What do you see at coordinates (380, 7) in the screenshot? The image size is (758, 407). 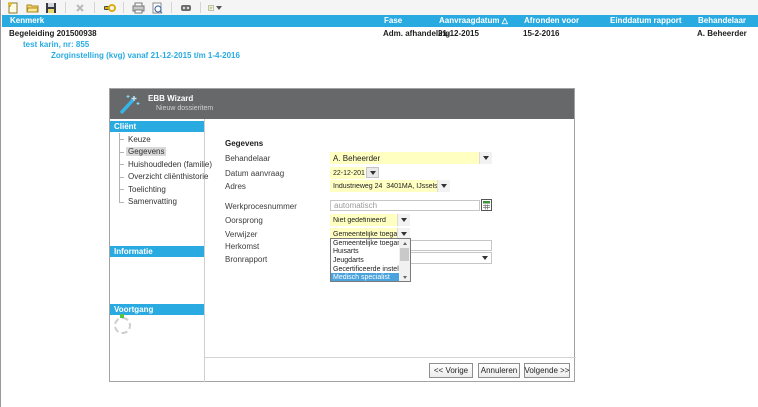 I see `toolbar` at bounding box center [380, 7].